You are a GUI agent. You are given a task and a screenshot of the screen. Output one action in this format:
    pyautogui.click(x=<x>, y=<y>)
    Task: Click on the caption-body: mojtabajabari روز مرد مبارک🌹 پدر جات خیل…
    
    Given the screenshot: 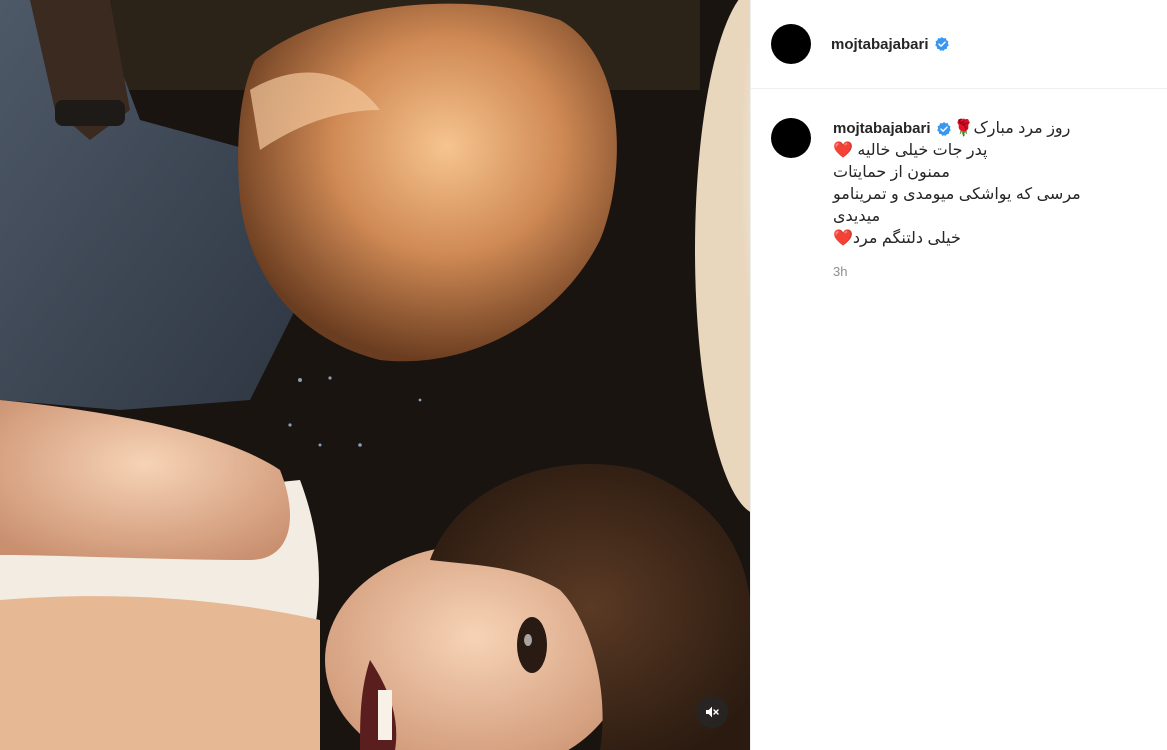 What is the action you would take?
    pyautogui.click(x=990, y=198)
    